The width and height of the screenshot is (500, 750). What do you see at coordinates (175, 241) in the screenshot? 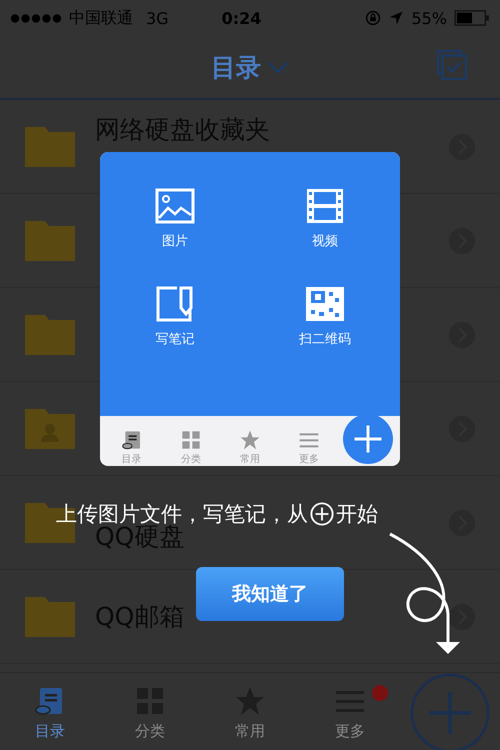
I see `action-label: 图片` at bounding box center [175, 241].